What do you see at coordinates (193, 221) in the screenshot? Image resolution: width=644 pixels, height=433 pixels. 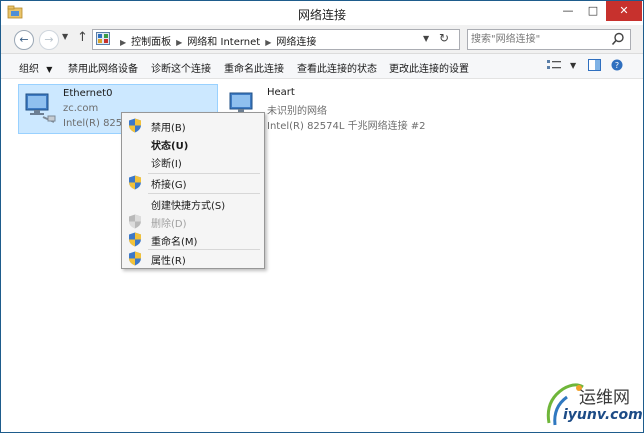 I see `menu-item-delete: 删除(D)` at bounding box center [193, 221].